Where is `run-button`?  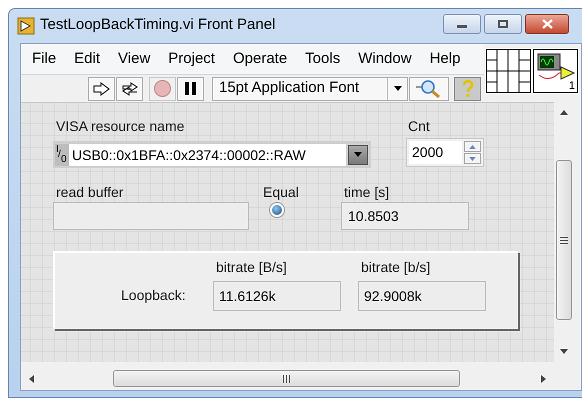
run-button is located at coordinates (101, 88).